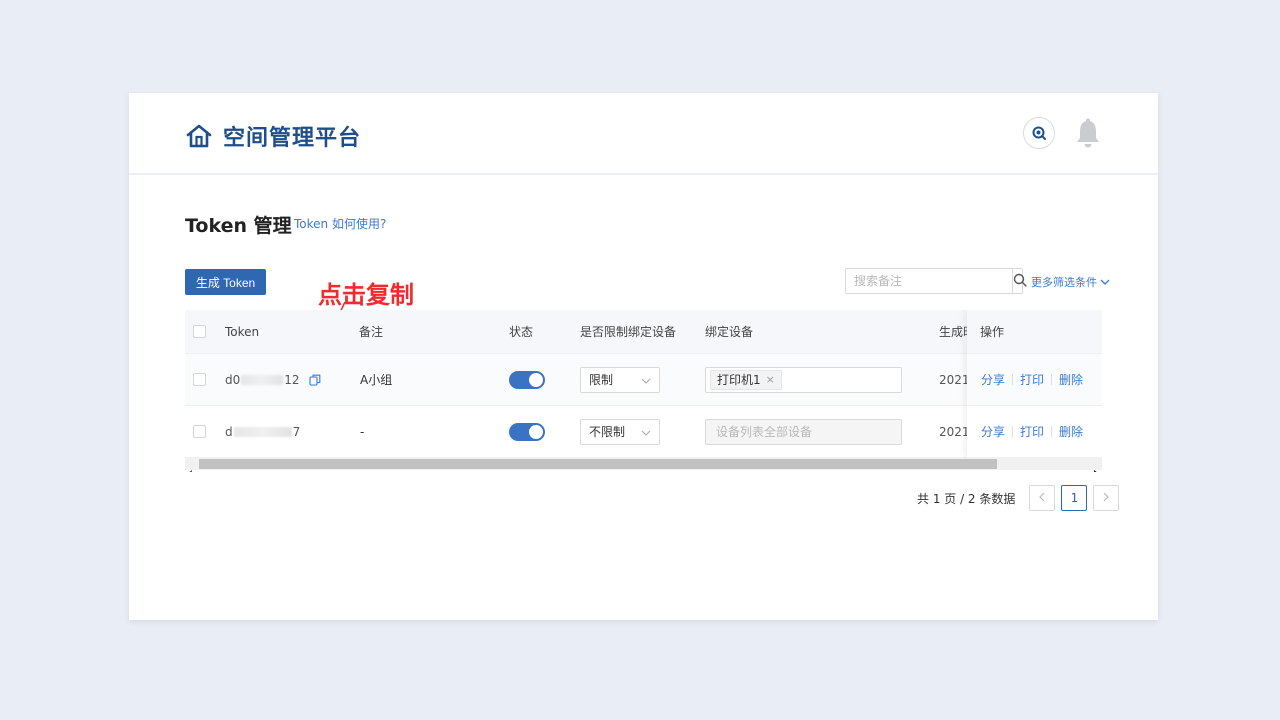  I want to click on table-header: Token 备注 状态 是否限制绑定设备 绑定设备 生成时, so click(643, 332).